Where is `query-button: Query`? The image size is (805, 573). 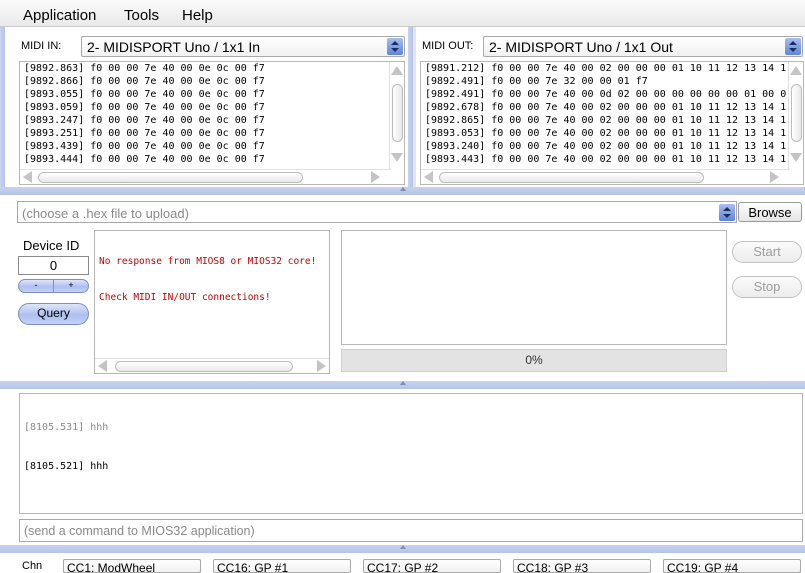 query-button: Query is located at coordinates (53, 314).